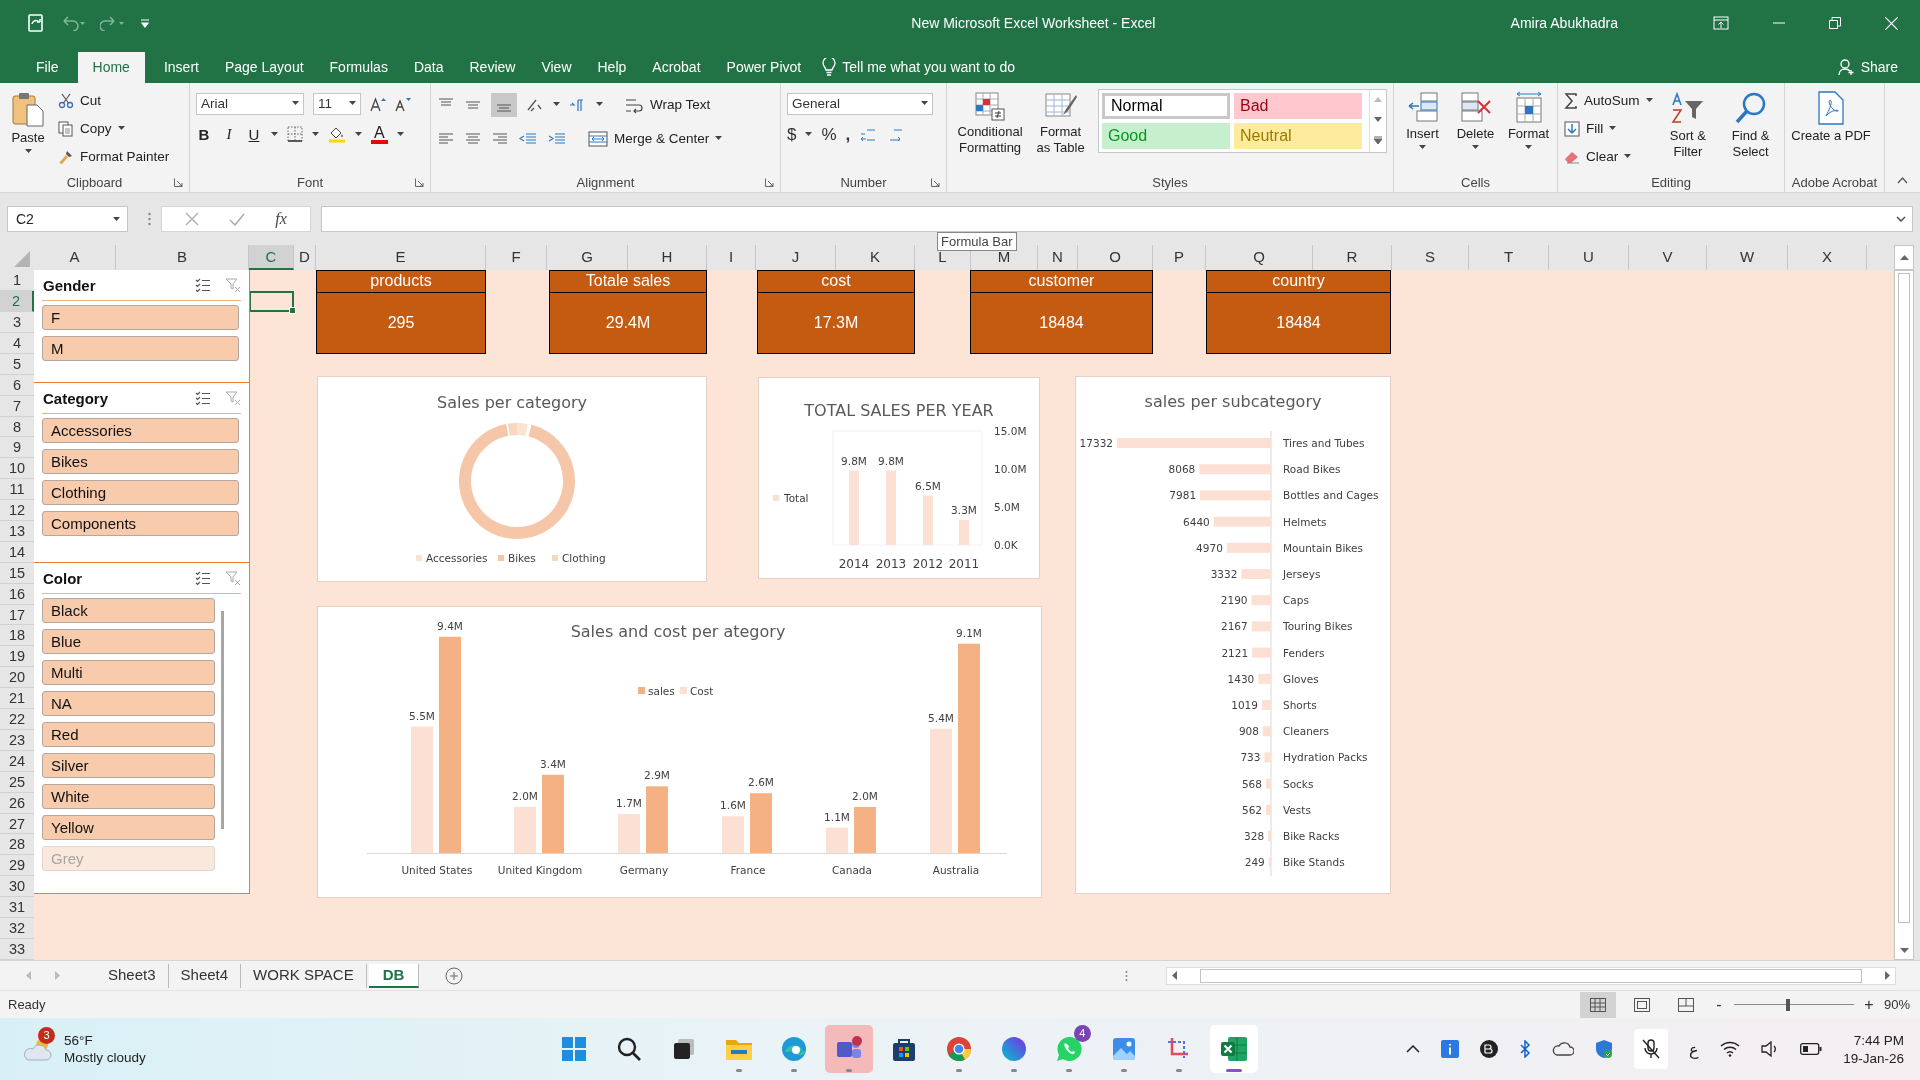 The height and width of the screenshot is (1080, 1920). Describe the element at coordinates (403, 103) in the screenshot. I see `decrease-font-size-icon` at that location.